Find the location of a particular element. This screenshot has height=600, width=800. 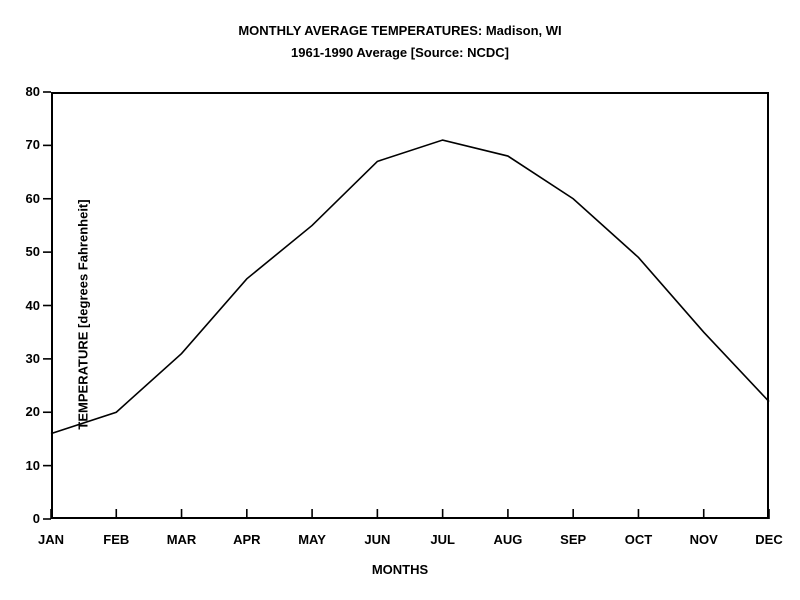

y-axis-title: TEMPERATURE [degrees Fahrenheit] is located at coordinates (83, 314).